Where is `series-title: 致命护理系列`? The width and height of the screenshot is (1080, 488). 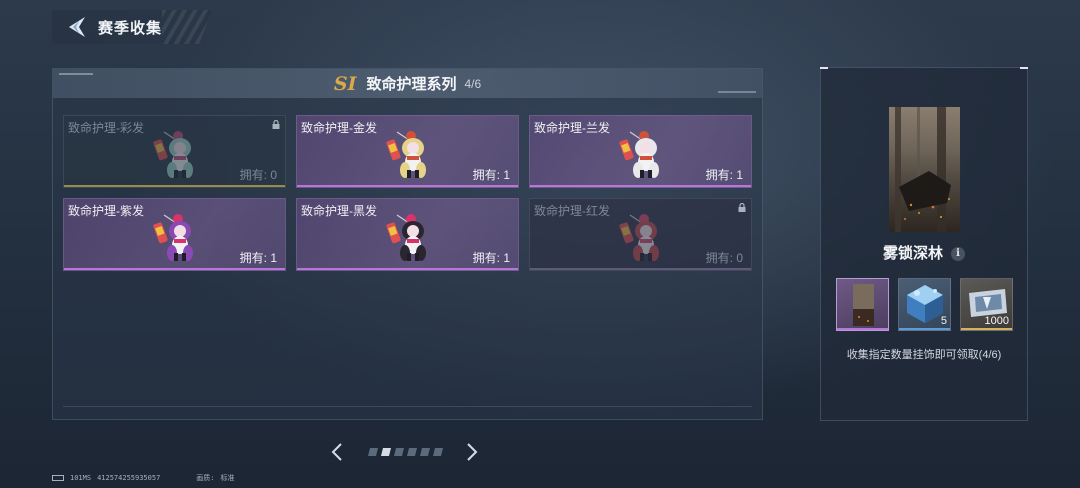 series-title: 致命护理系列 is located at coordinates (411, 84).